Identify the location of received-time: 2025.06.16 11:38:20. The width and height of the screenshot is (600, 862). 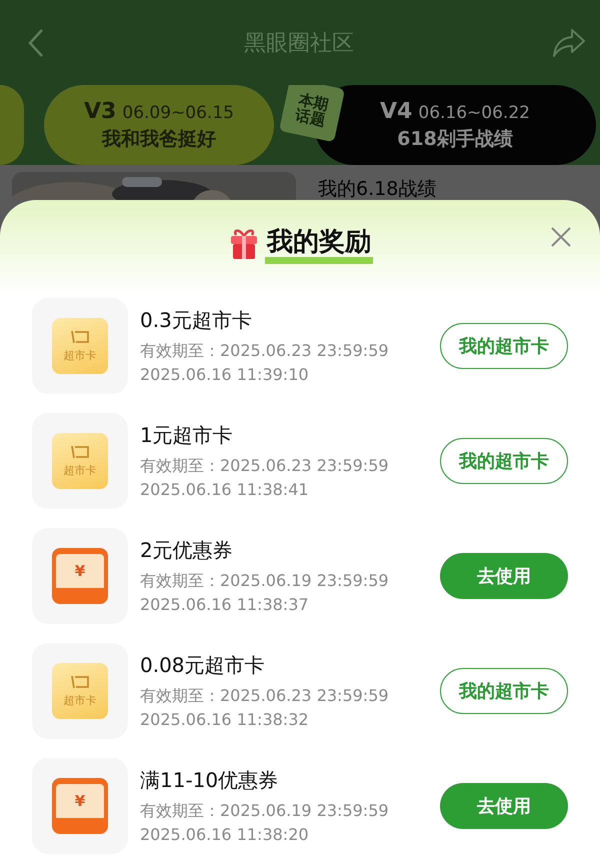
(225, 834).